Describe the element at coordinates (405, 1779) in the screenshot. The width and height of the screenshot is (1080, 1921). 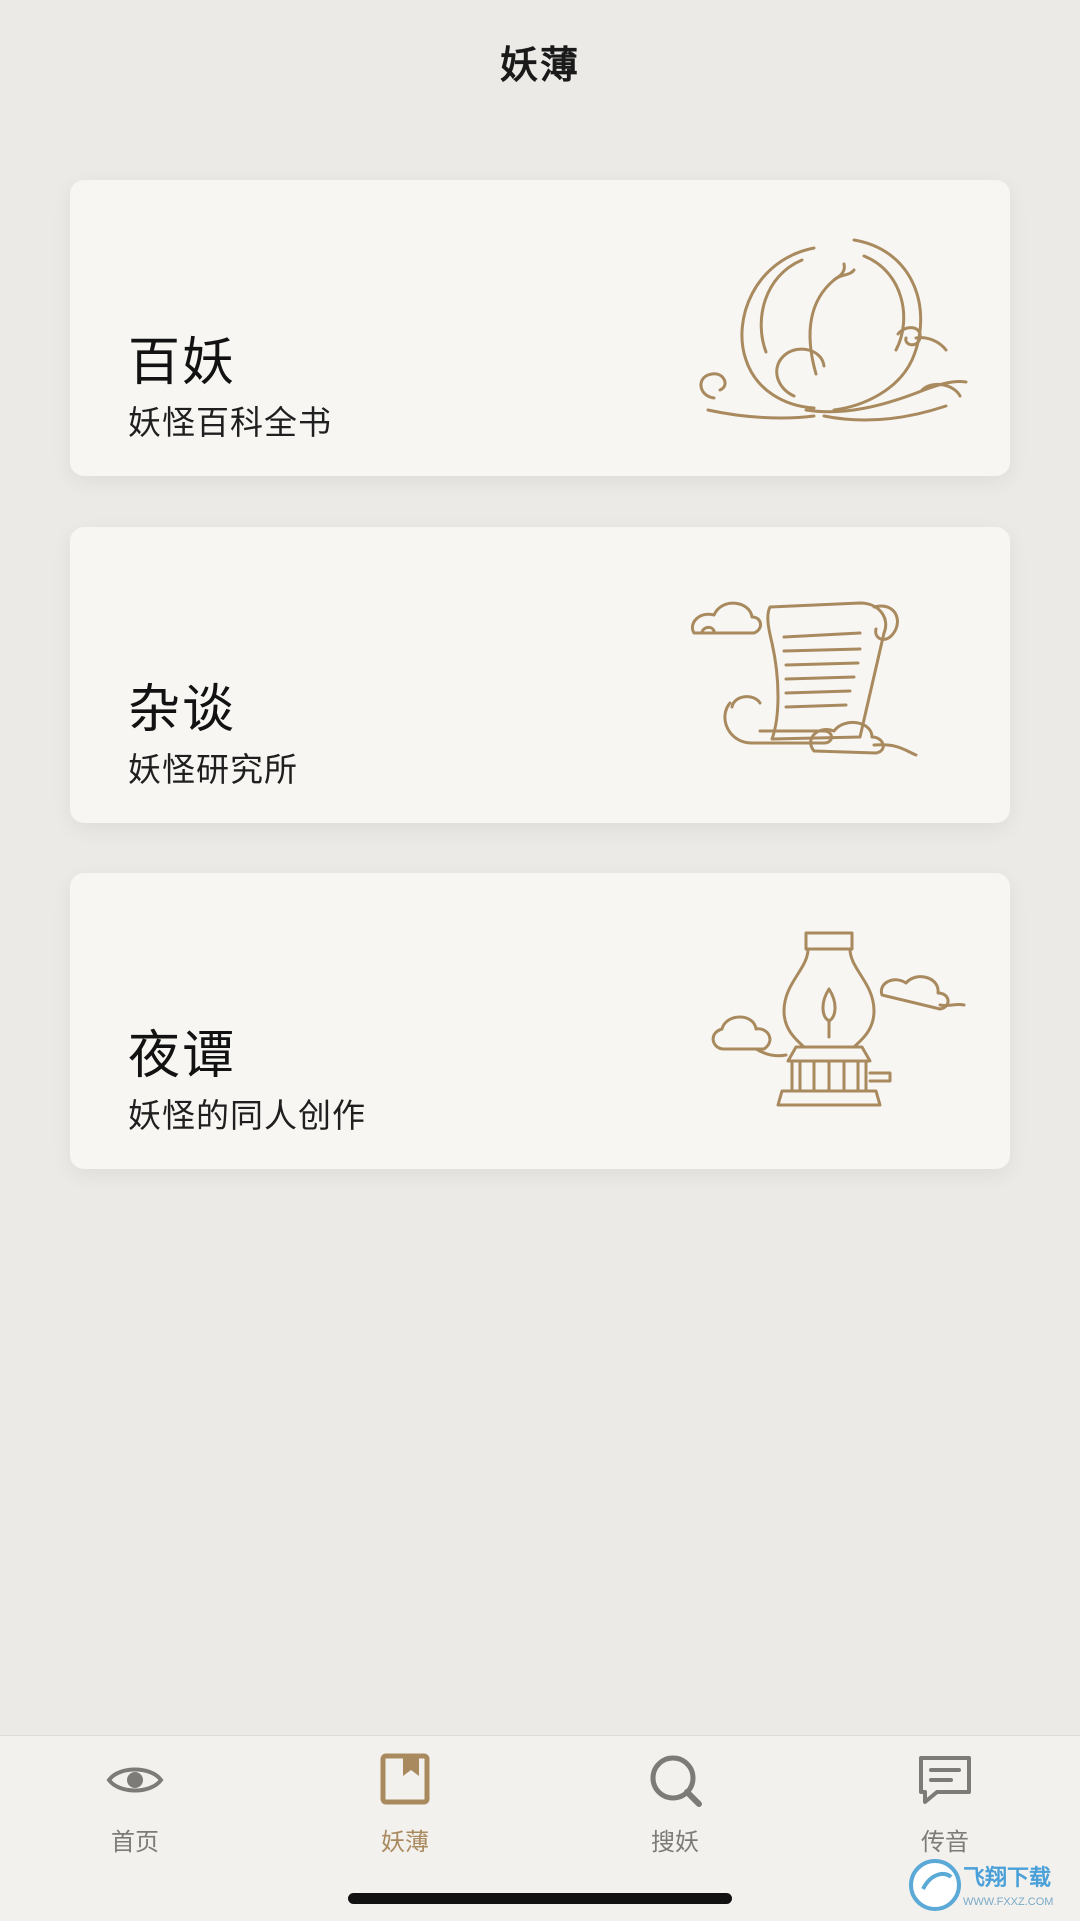
I see `bookmark-book-icon` at that location.